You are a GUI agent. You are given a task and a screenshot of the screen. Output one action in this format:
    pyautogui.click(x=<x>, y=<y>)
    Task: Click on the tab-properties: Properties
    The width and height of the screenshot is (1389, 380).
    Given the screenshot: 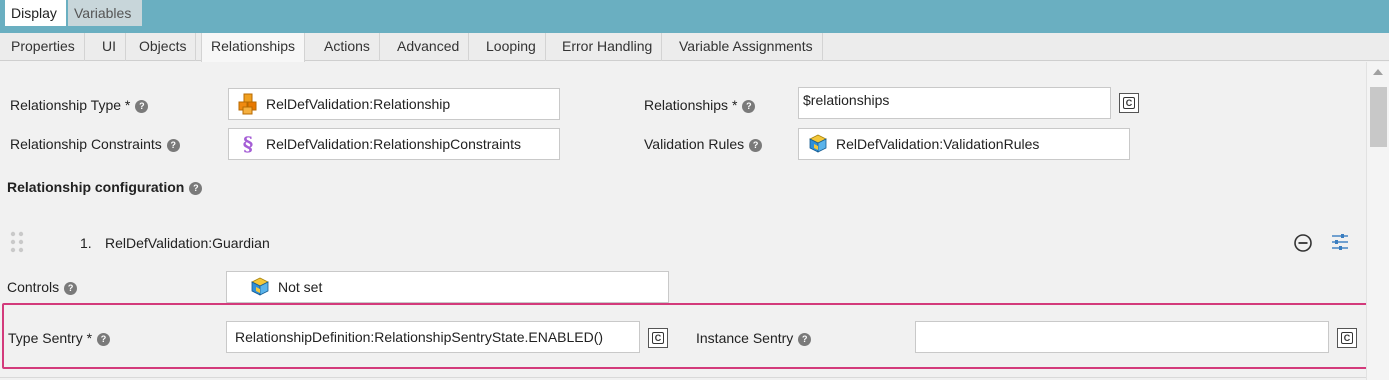 What is the action you would take?
    pyautogui.click(x=43, y=47)
    